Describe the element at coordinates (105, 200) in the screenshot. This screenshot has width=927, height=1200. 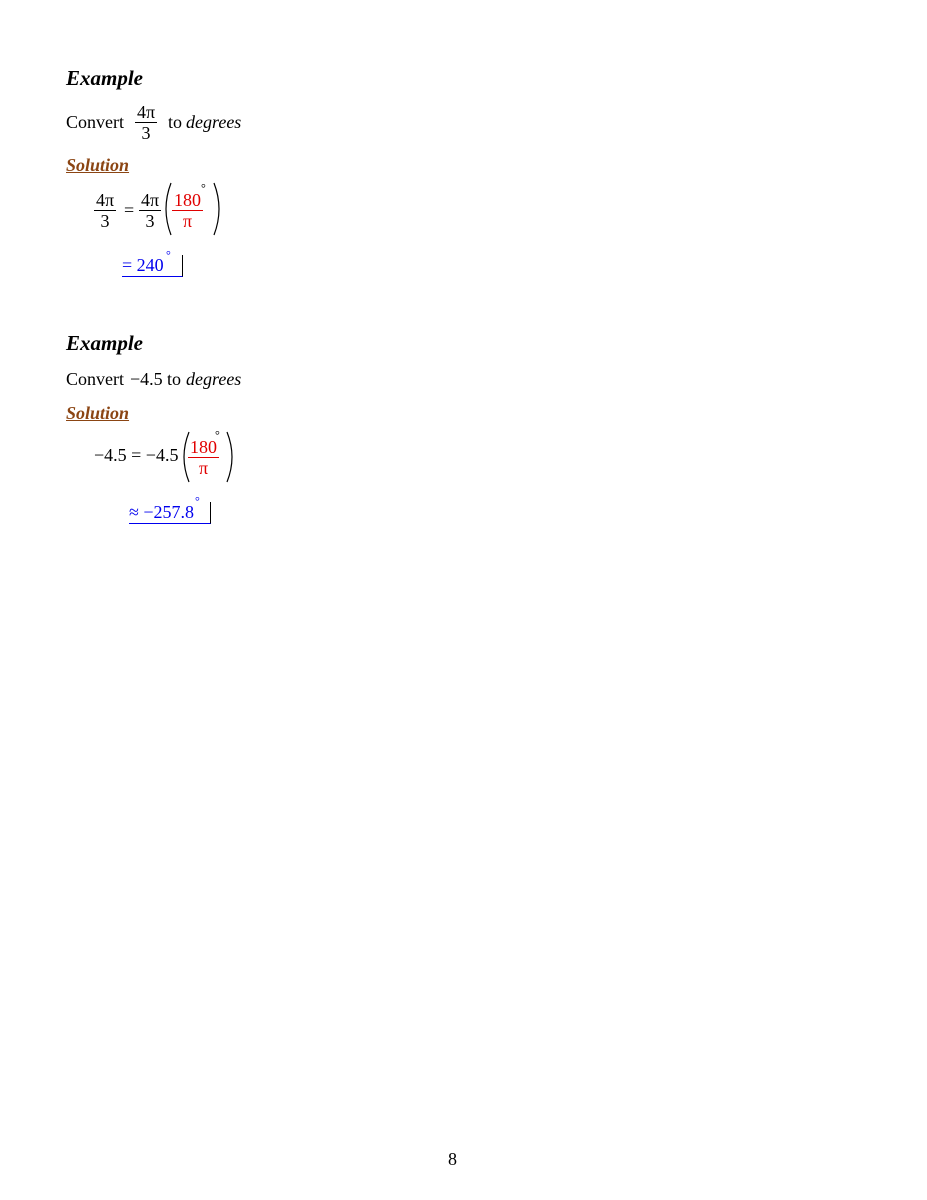
I see `lhs-numerator: 4π` at that location.